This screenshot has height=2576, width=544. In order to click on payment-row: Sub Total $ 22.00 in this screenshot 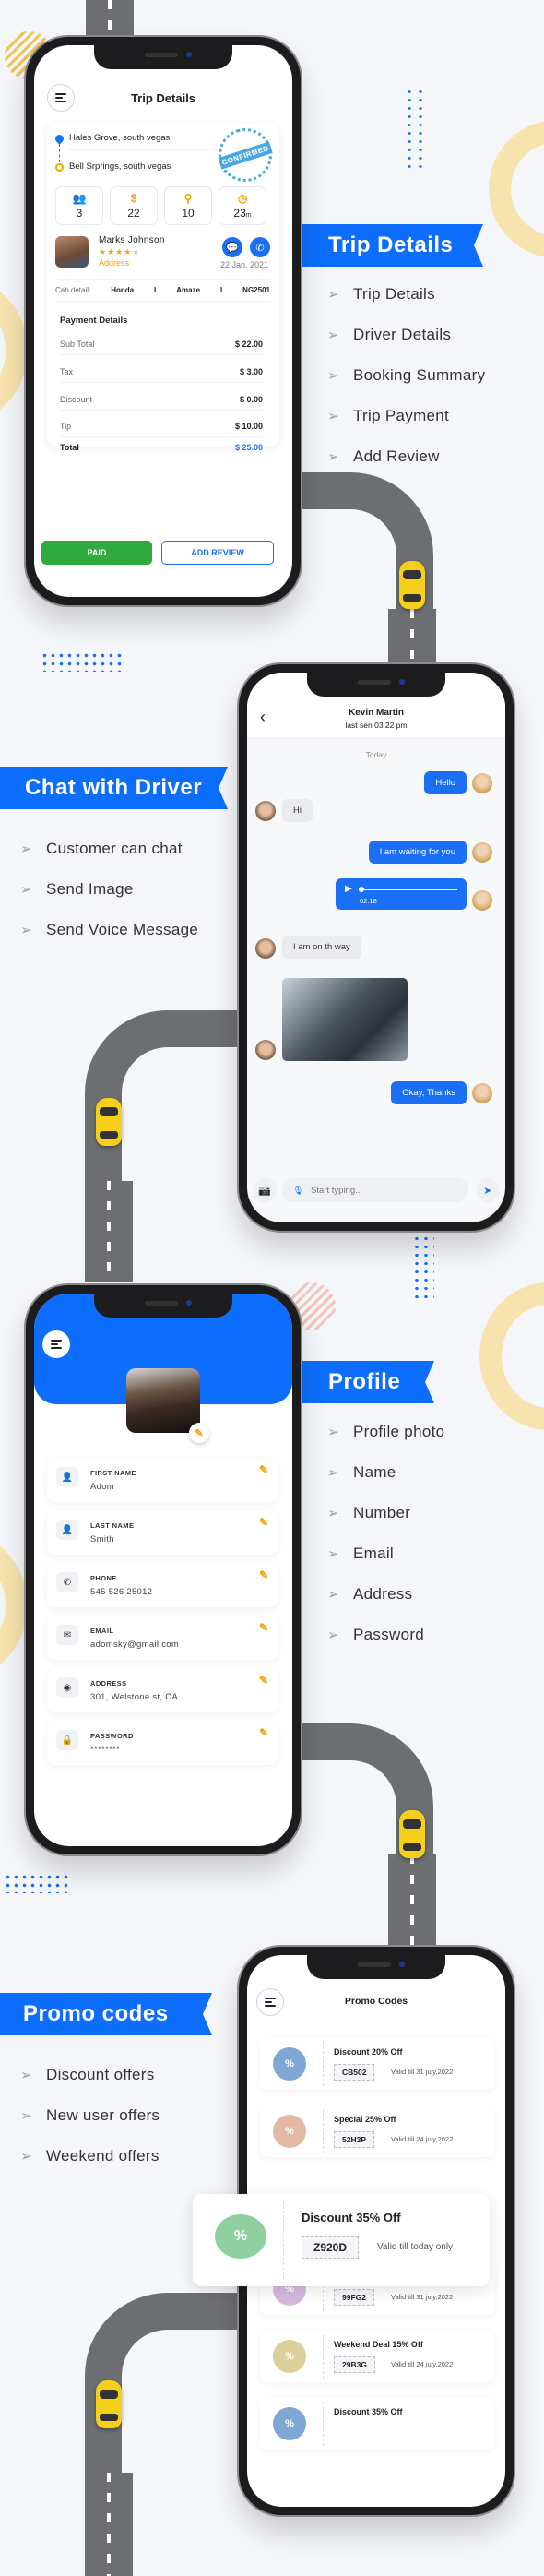, I will do `click(161, 347)`.